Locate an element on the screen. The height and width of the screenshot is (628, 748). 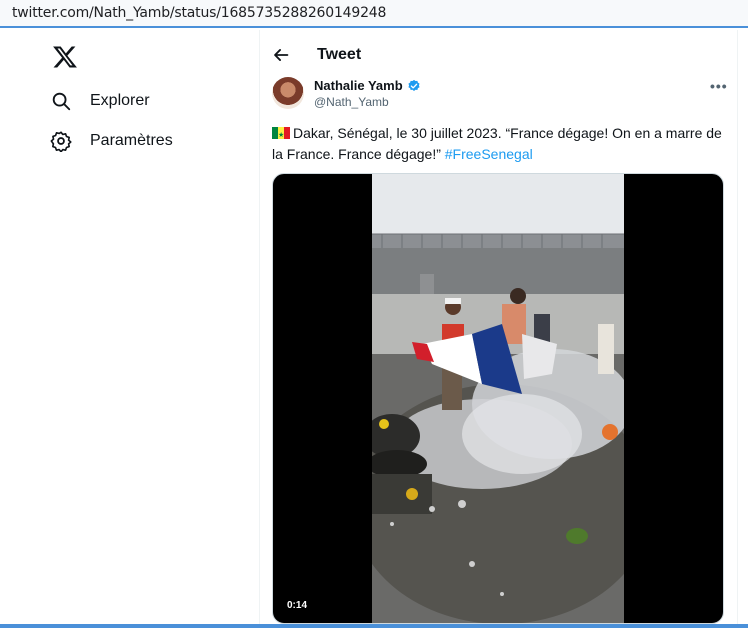
sidebar-item-label: Paramètres is located at coordinates (131, 140).